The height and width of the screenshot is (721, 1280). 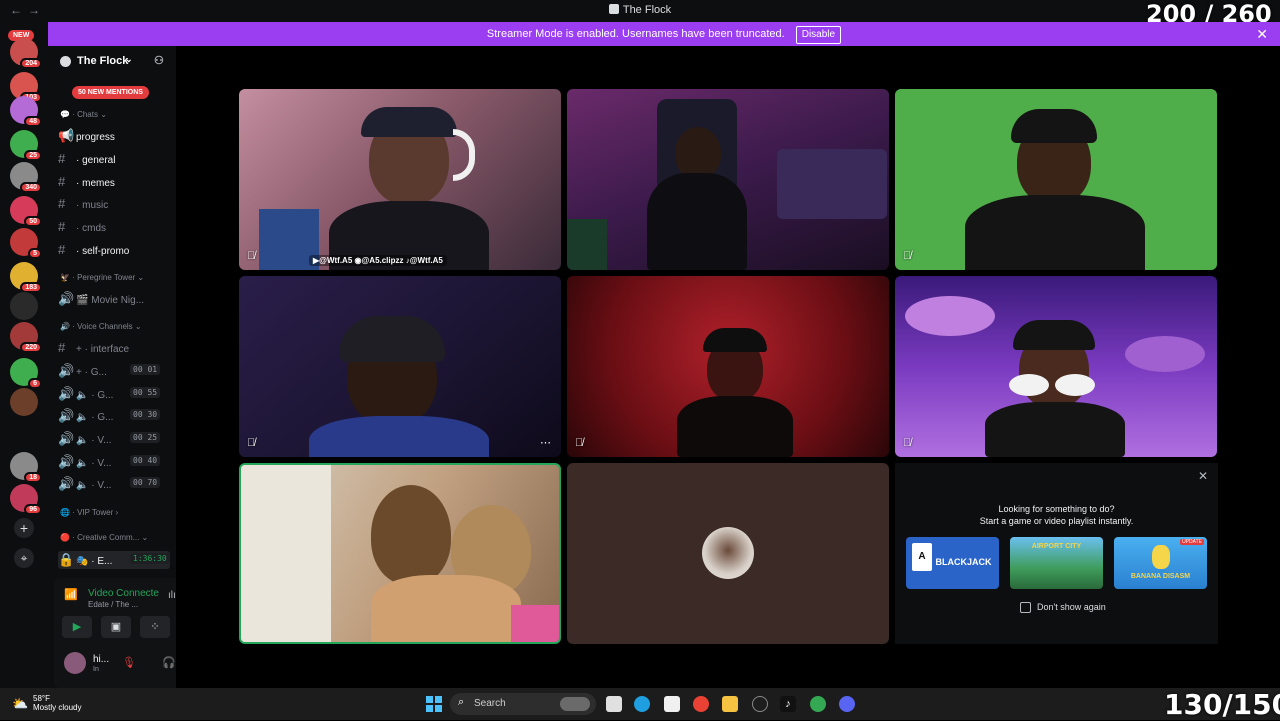 What do you see at coordinates (89, 512) in the screenshot?
I see `category-vip: 🌐 · VIP Tower ›` at bounding box center [89, 512].